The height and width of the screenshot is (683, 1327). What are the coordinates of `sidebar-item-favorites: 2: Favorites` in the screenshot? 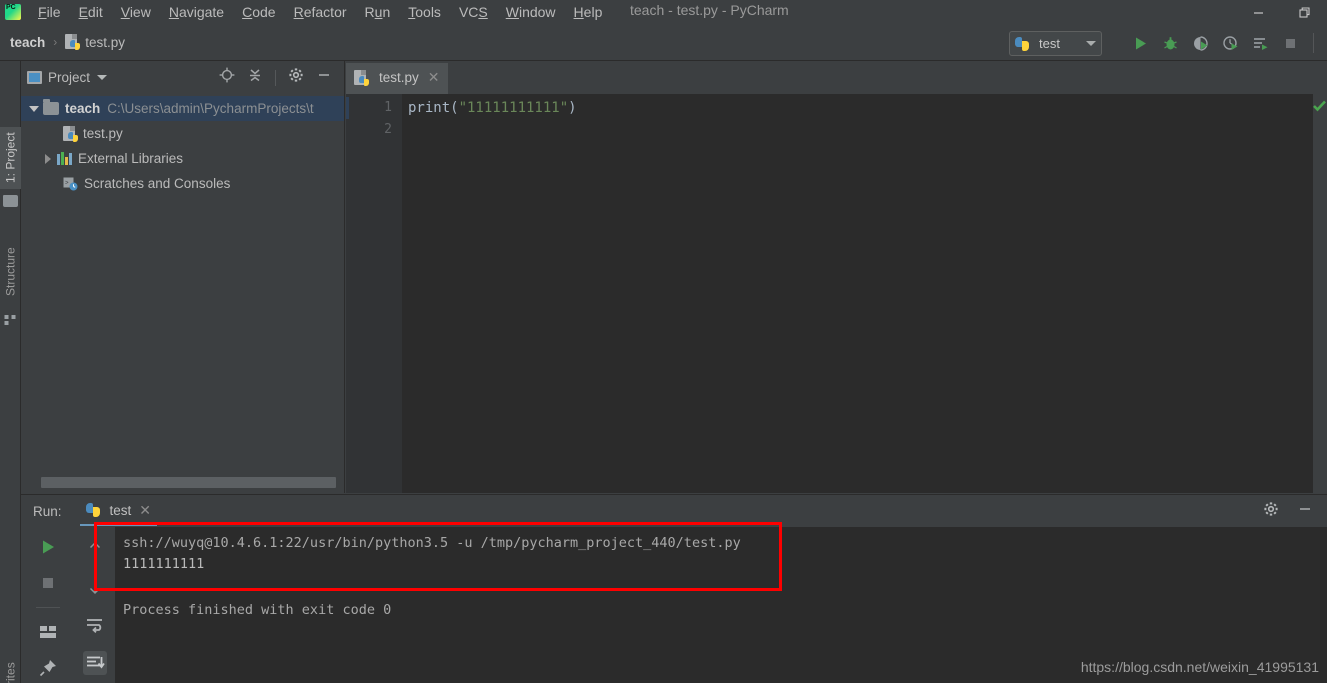 It's located at (10, 669).